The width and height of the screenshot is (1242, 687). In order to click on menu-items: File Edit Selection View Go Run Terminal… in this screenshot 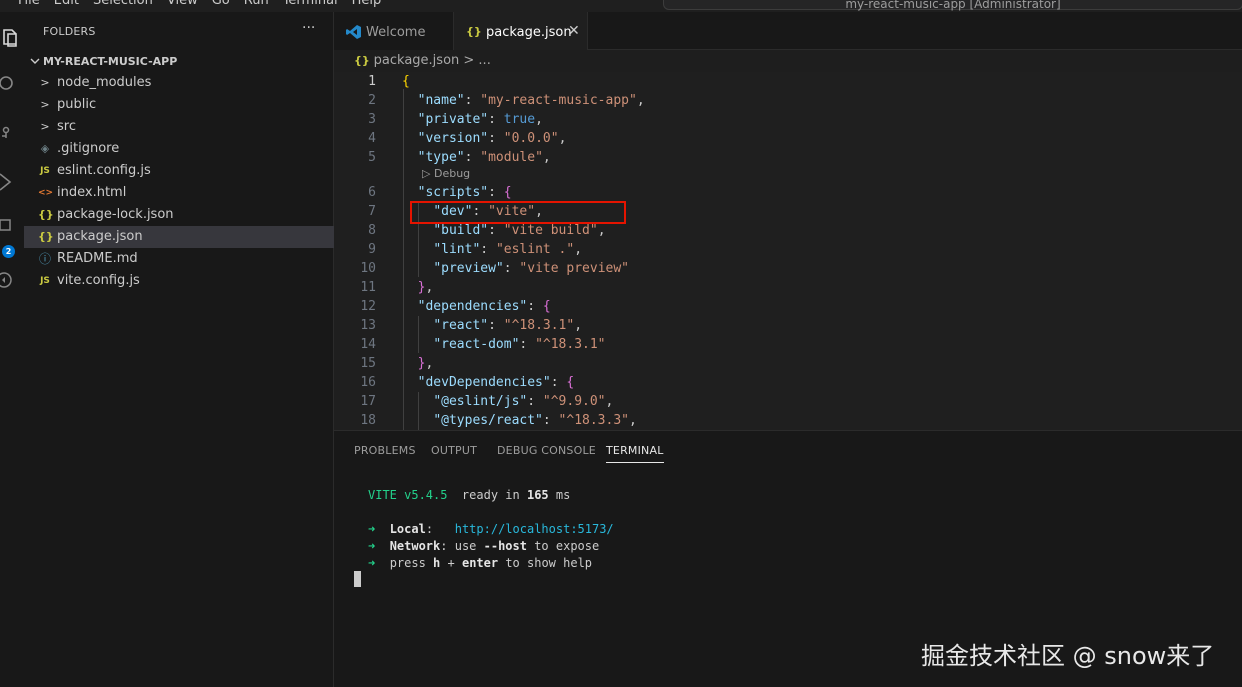, I will do `click(199, 4)`.